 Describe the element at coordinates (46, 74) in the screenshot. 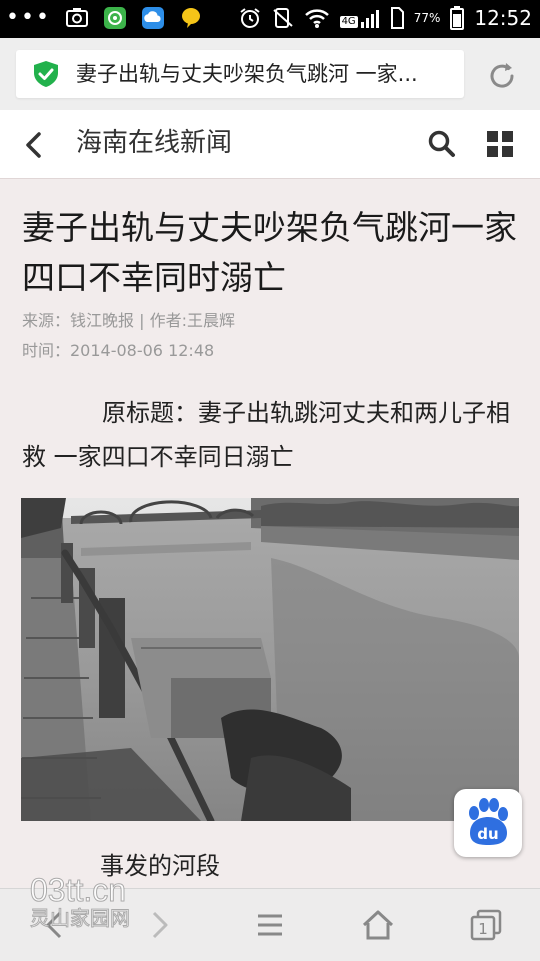

I see `security-shield-icon` at that location.